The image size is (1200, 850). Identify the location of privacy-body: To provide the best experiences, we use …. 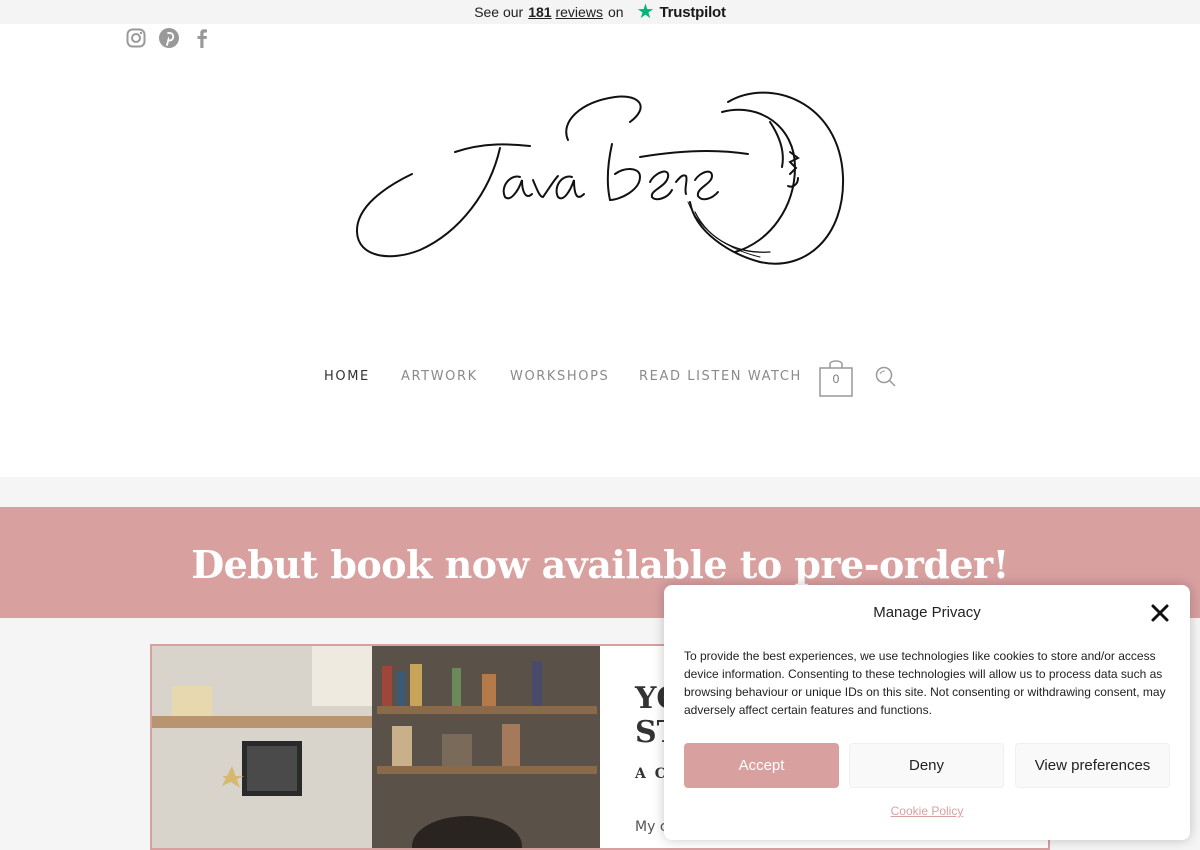
(925, 683).